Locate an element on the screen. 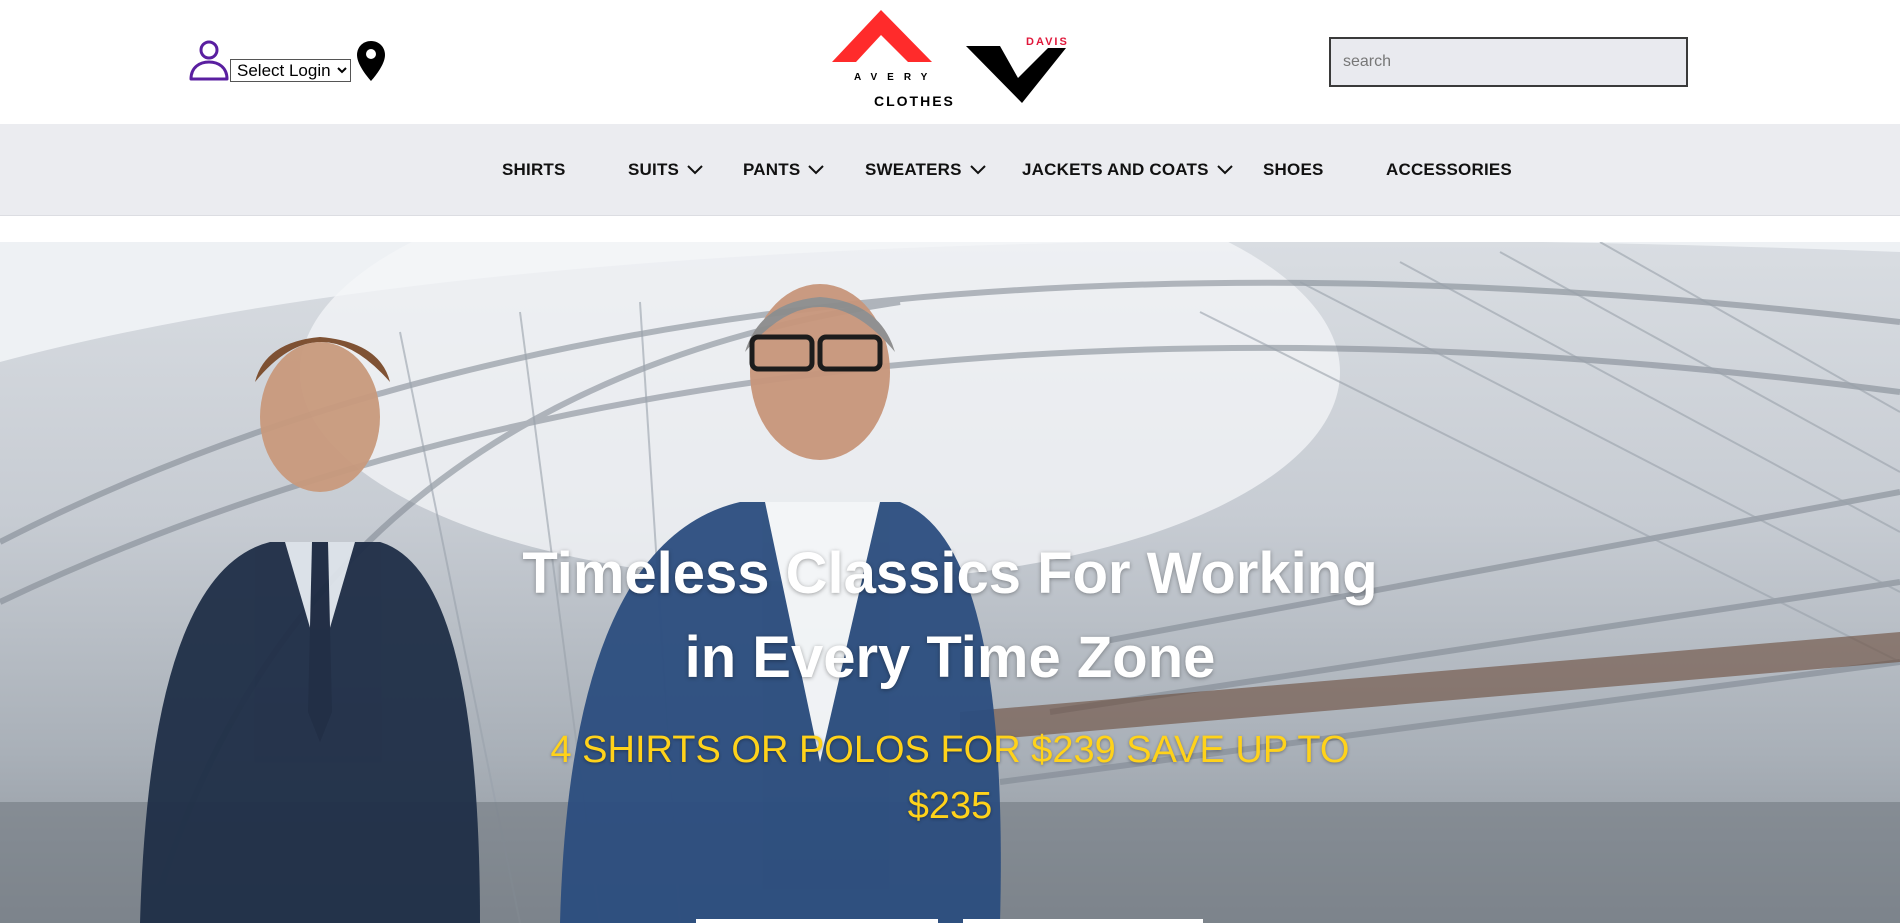 The width and height of the screenshot is (1900, 923). logo-text-clothes: CLOTHES is located at coordinates (914, 101).